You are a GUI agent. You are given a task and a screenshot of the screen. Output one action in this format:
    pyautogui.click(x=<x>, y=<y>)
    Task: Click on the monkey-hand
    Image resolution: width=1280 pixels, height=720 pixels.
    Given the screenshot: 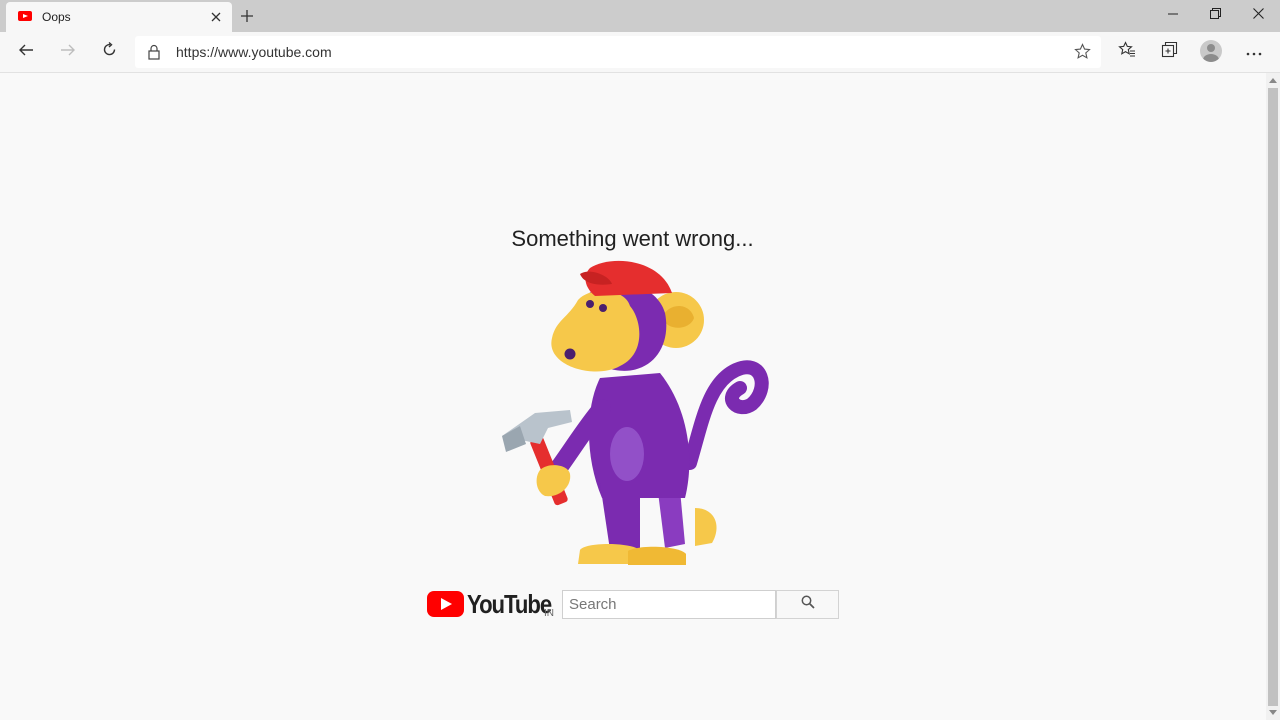 What is the action you would take?
    pyautogui.click(x=553, y=481)
    